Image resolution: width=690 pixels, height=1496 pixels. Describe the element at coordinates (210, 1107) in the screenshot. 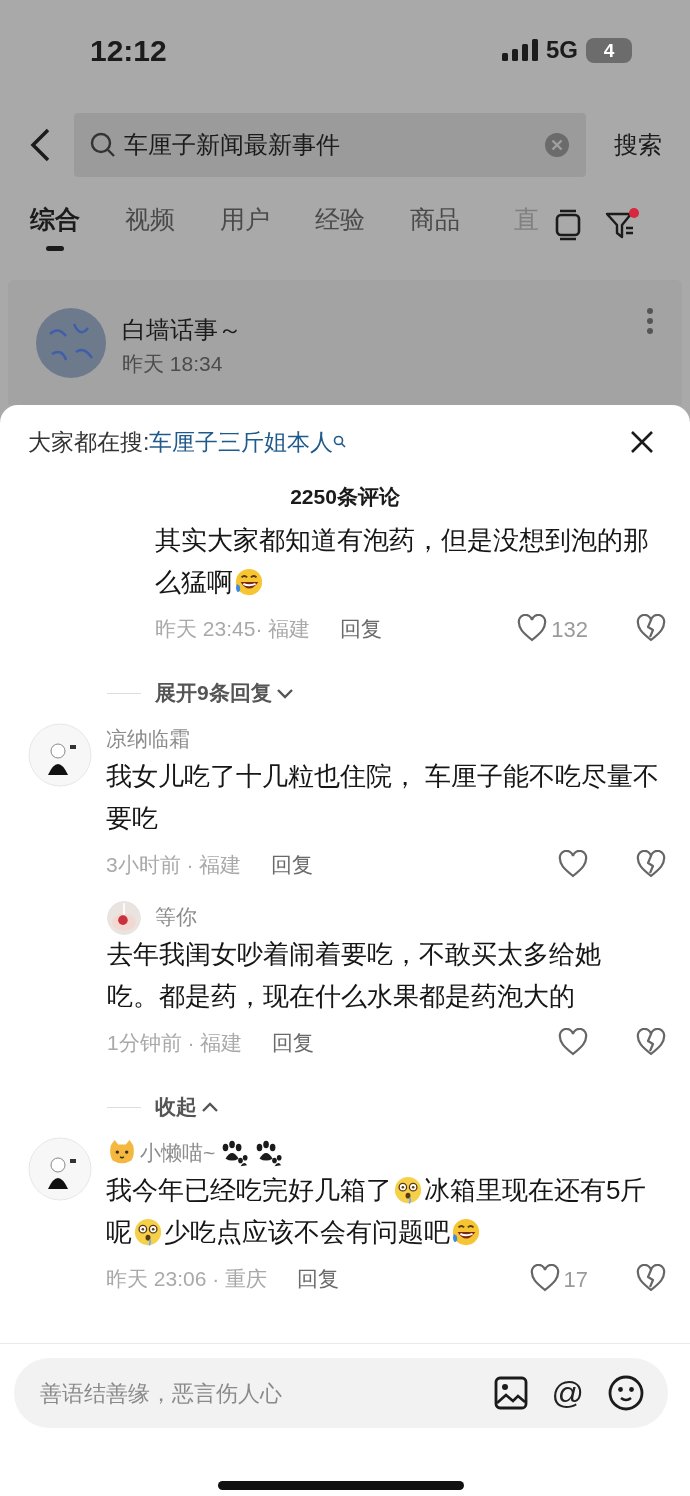

I see `chevron-up-icon` at that location.